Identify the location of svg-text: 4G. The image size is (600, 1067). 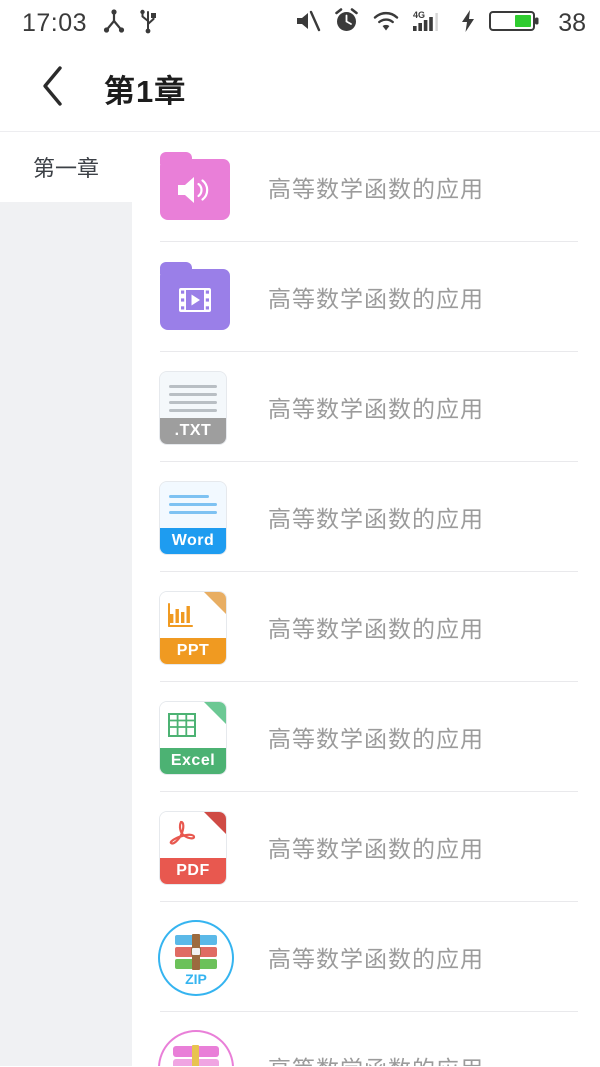
(419, 15).